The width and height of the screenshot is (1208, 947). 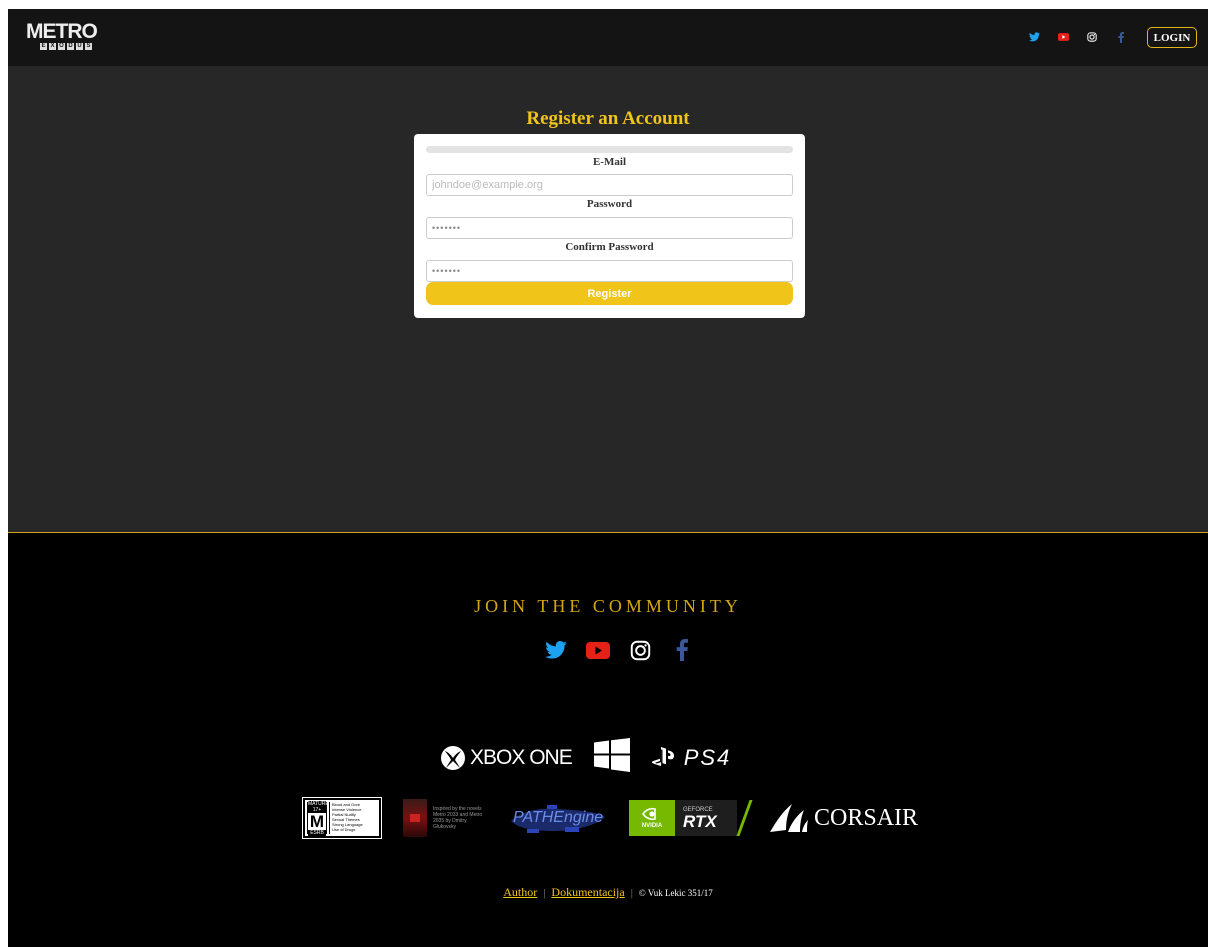 I want to click on book-cover-image, so click(x=415, y=818).